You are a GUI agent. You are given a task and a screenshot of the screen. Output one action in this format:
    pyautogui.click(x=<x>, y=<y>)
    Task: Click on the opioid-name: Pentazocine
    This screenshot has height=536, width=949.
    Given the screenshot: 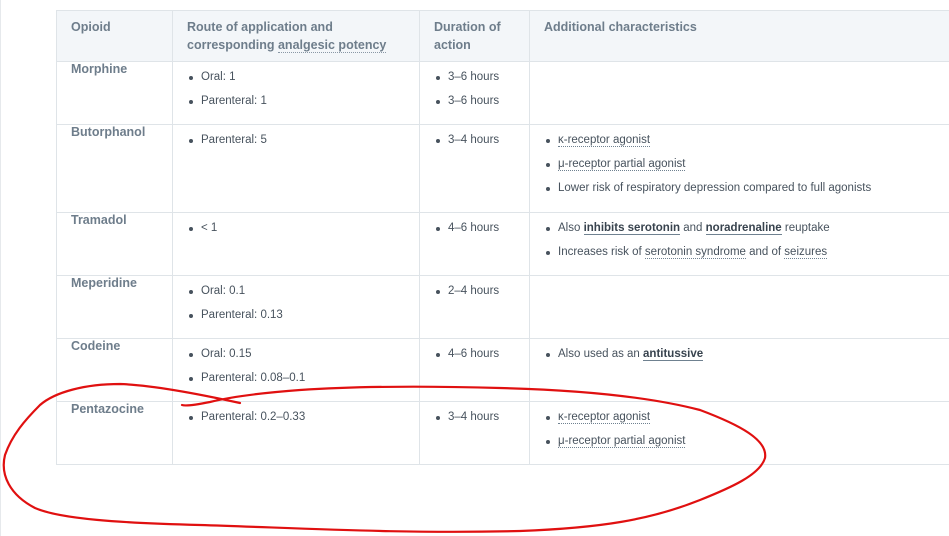 What is the action you would take?
    pyautogui.click(x=114, y=433)
    